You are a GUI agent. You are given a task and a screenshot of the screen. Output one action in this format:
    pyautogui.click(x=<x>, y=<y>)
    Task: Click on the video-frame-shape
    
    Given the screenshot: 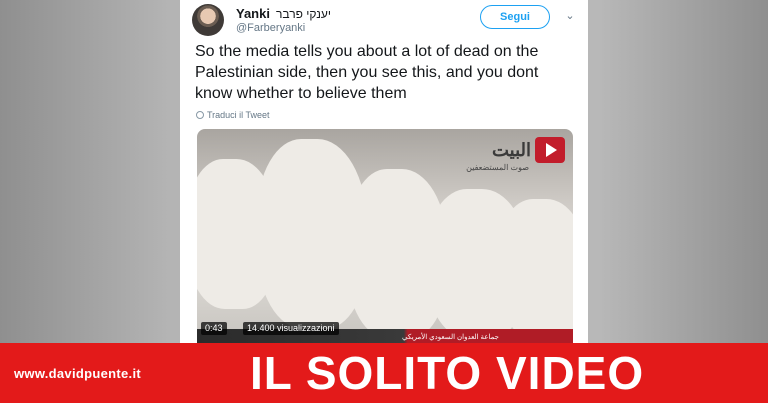 What is the action you would take?
    pyautogui.click(x=535, y=269)
    